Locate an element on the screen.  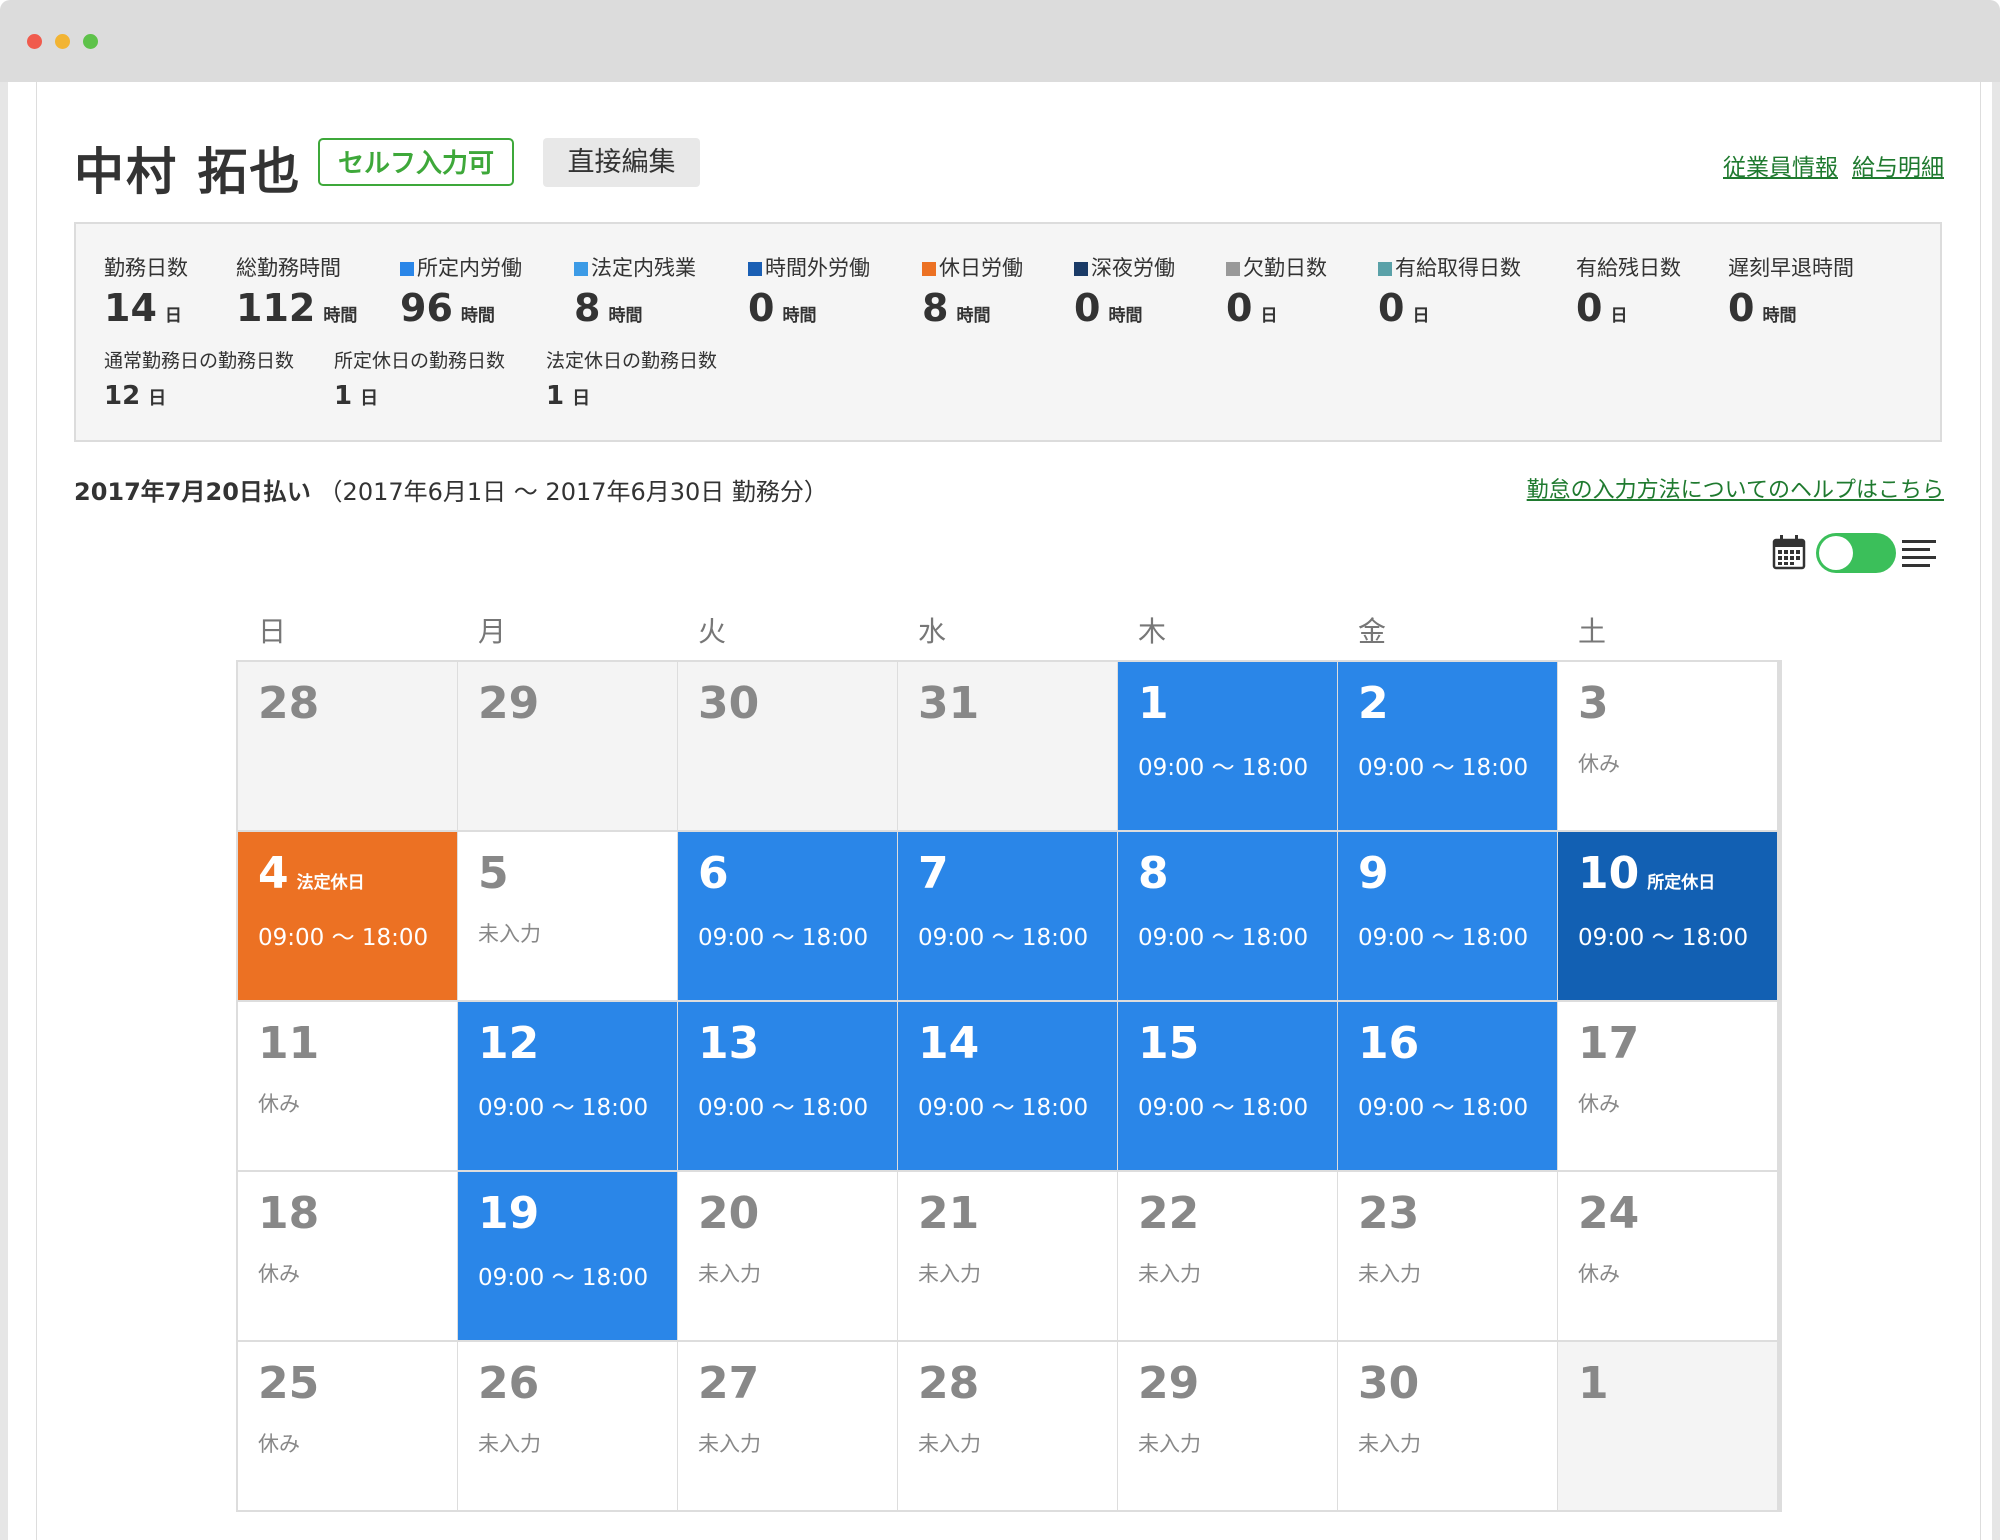
day-number: 23 is located at coordinates (1389, 1213).